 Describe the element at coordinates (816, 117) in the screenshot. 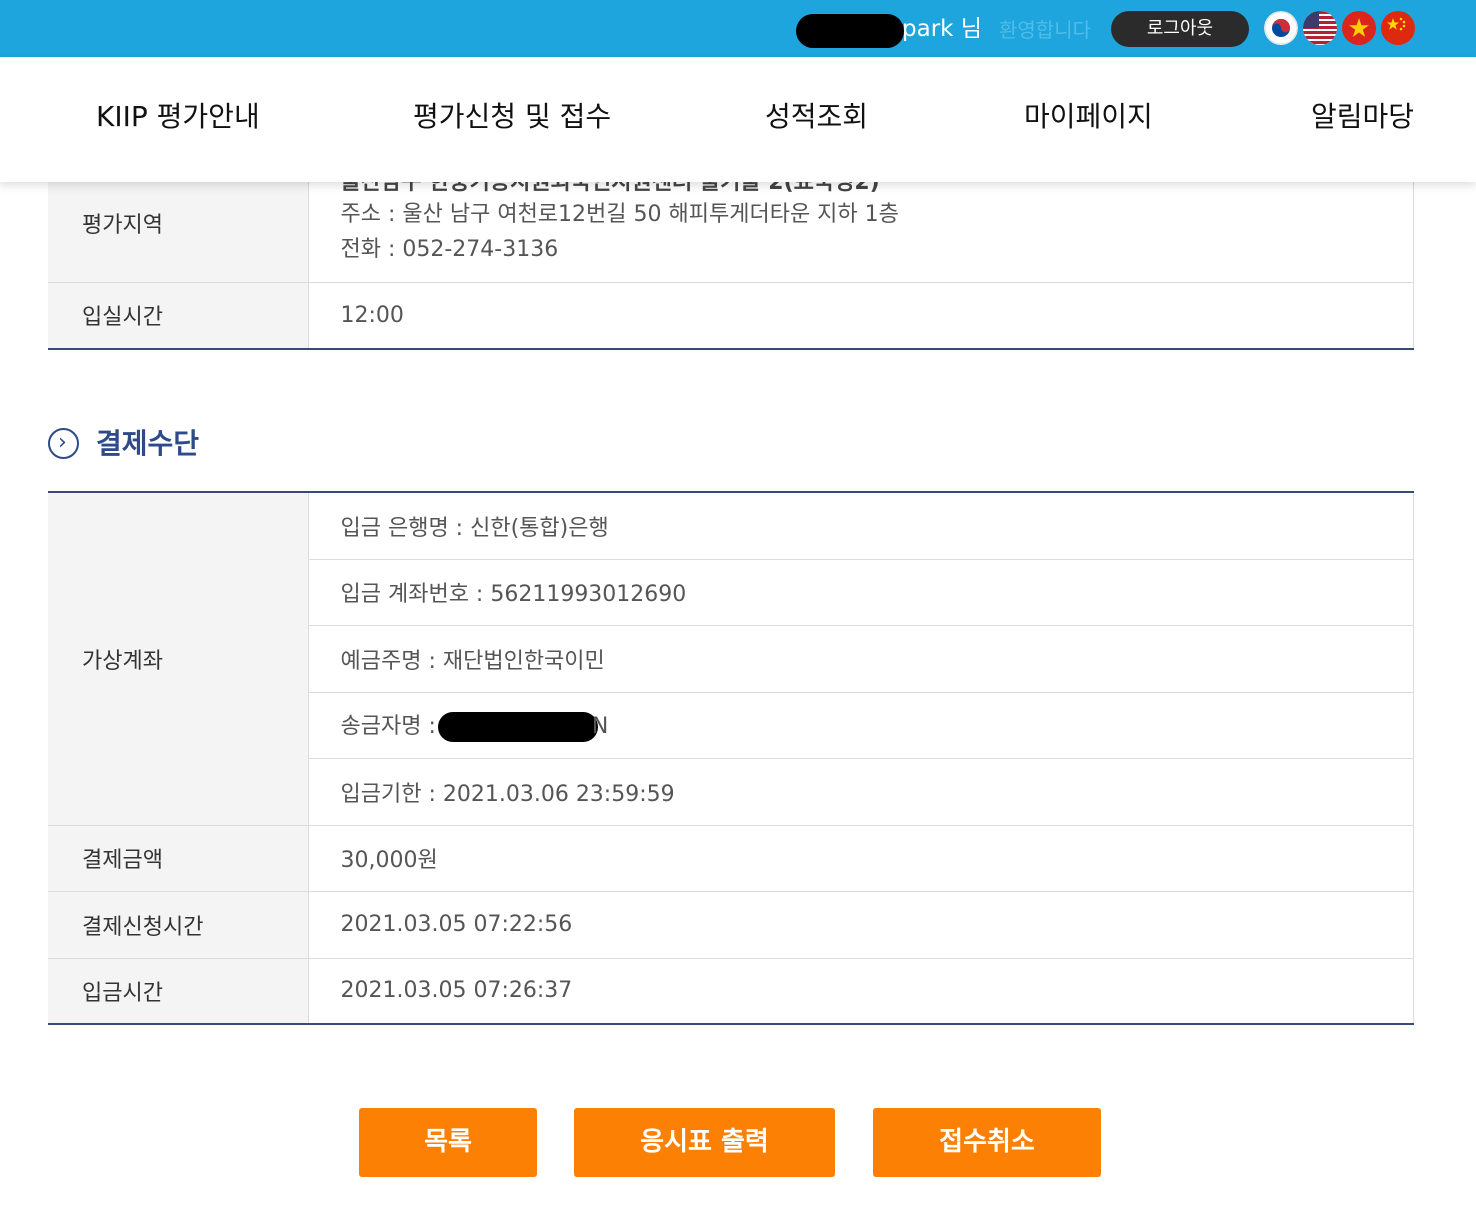

I see `nav-item-results: 성적조회` at that location.